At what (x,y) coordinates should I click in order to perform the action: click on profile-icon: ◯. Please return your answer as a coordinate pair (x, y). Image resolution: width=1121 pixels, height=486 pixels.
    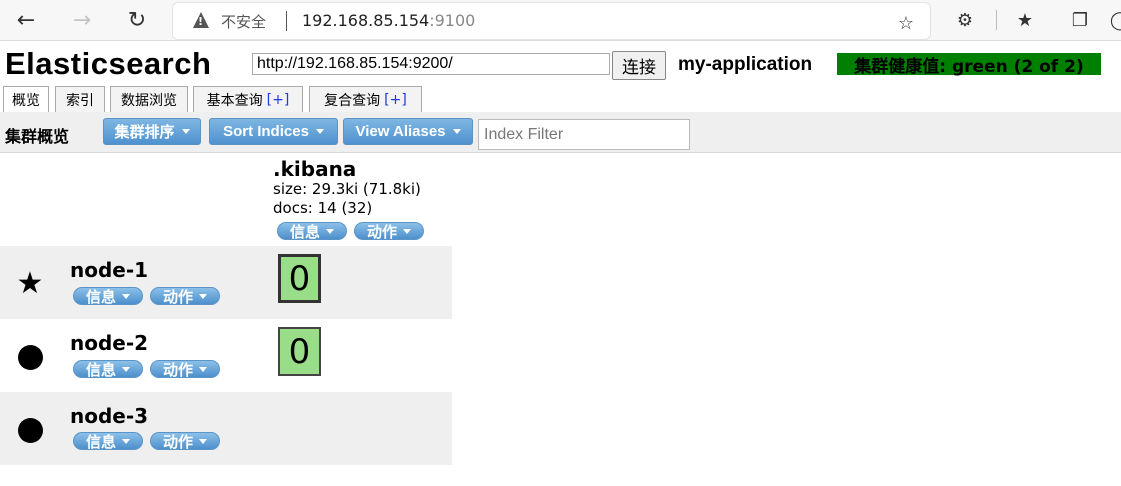
    Looking at the image, I should click on (1114, 20).